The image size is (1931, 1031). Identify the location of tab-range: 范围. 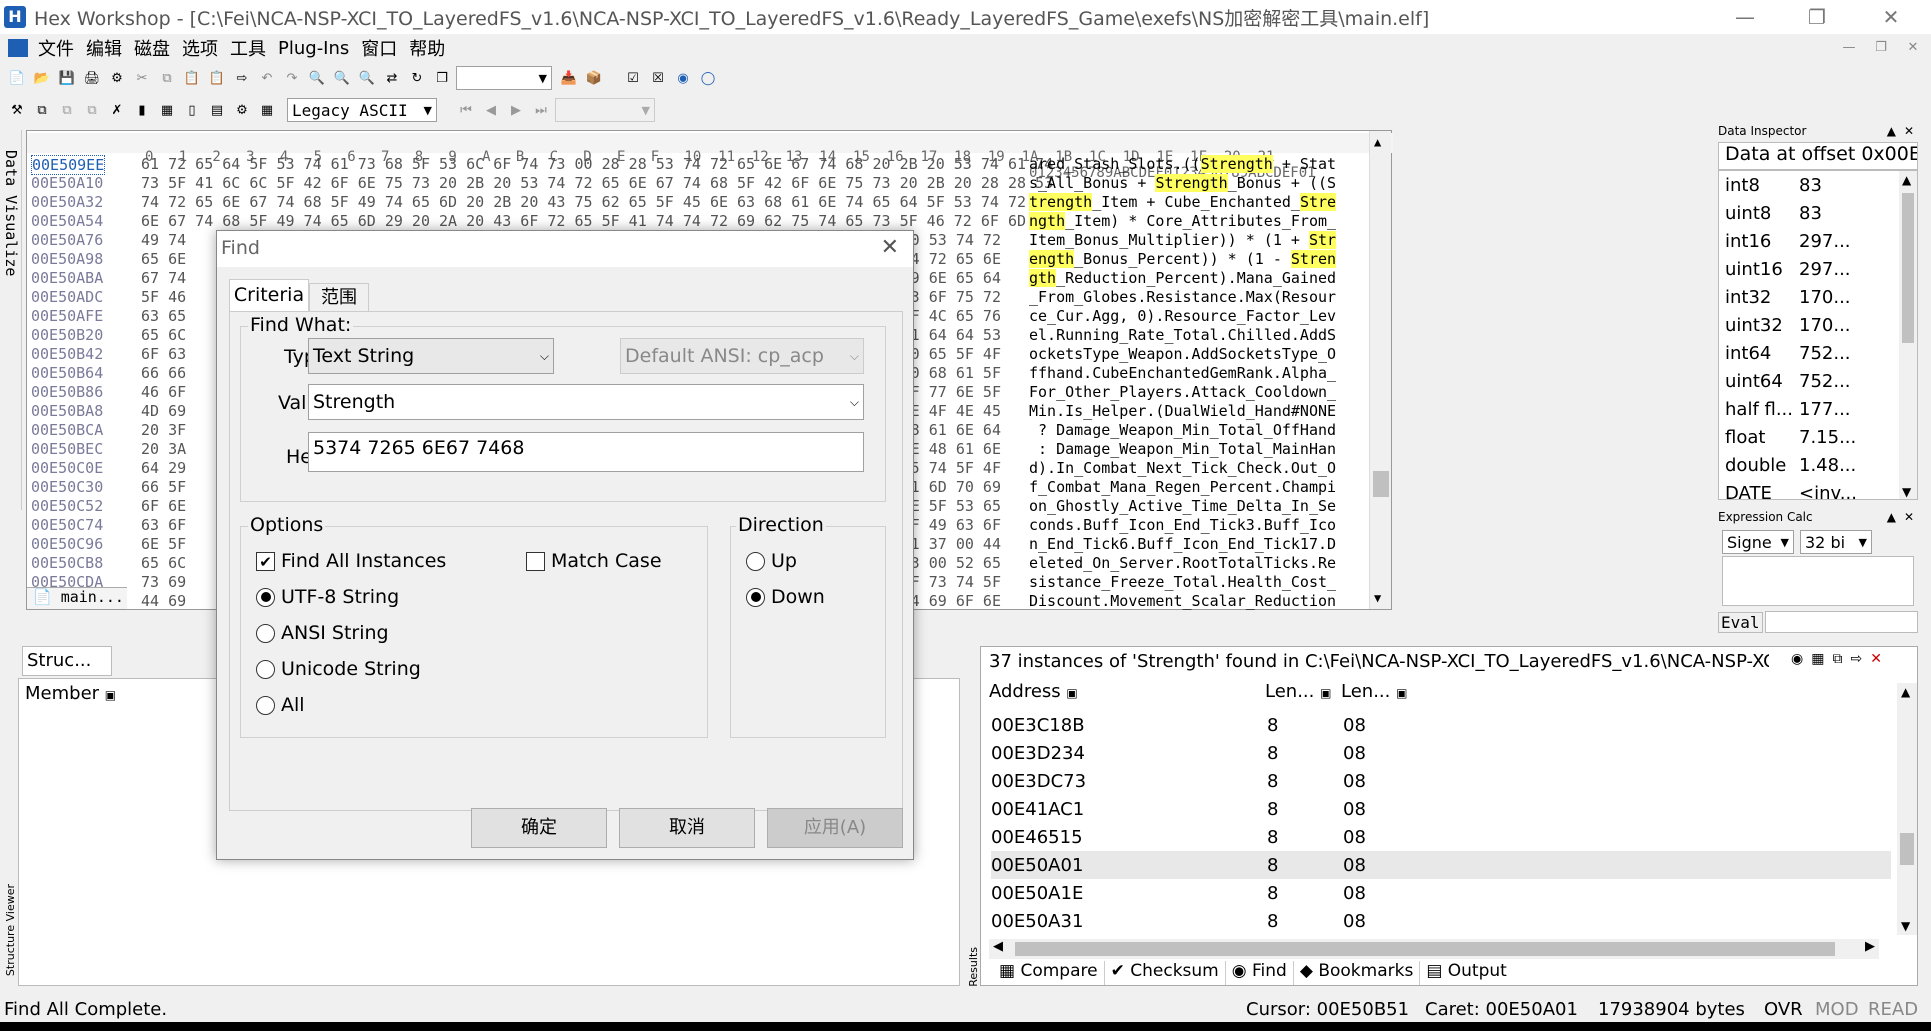
(339, 297).